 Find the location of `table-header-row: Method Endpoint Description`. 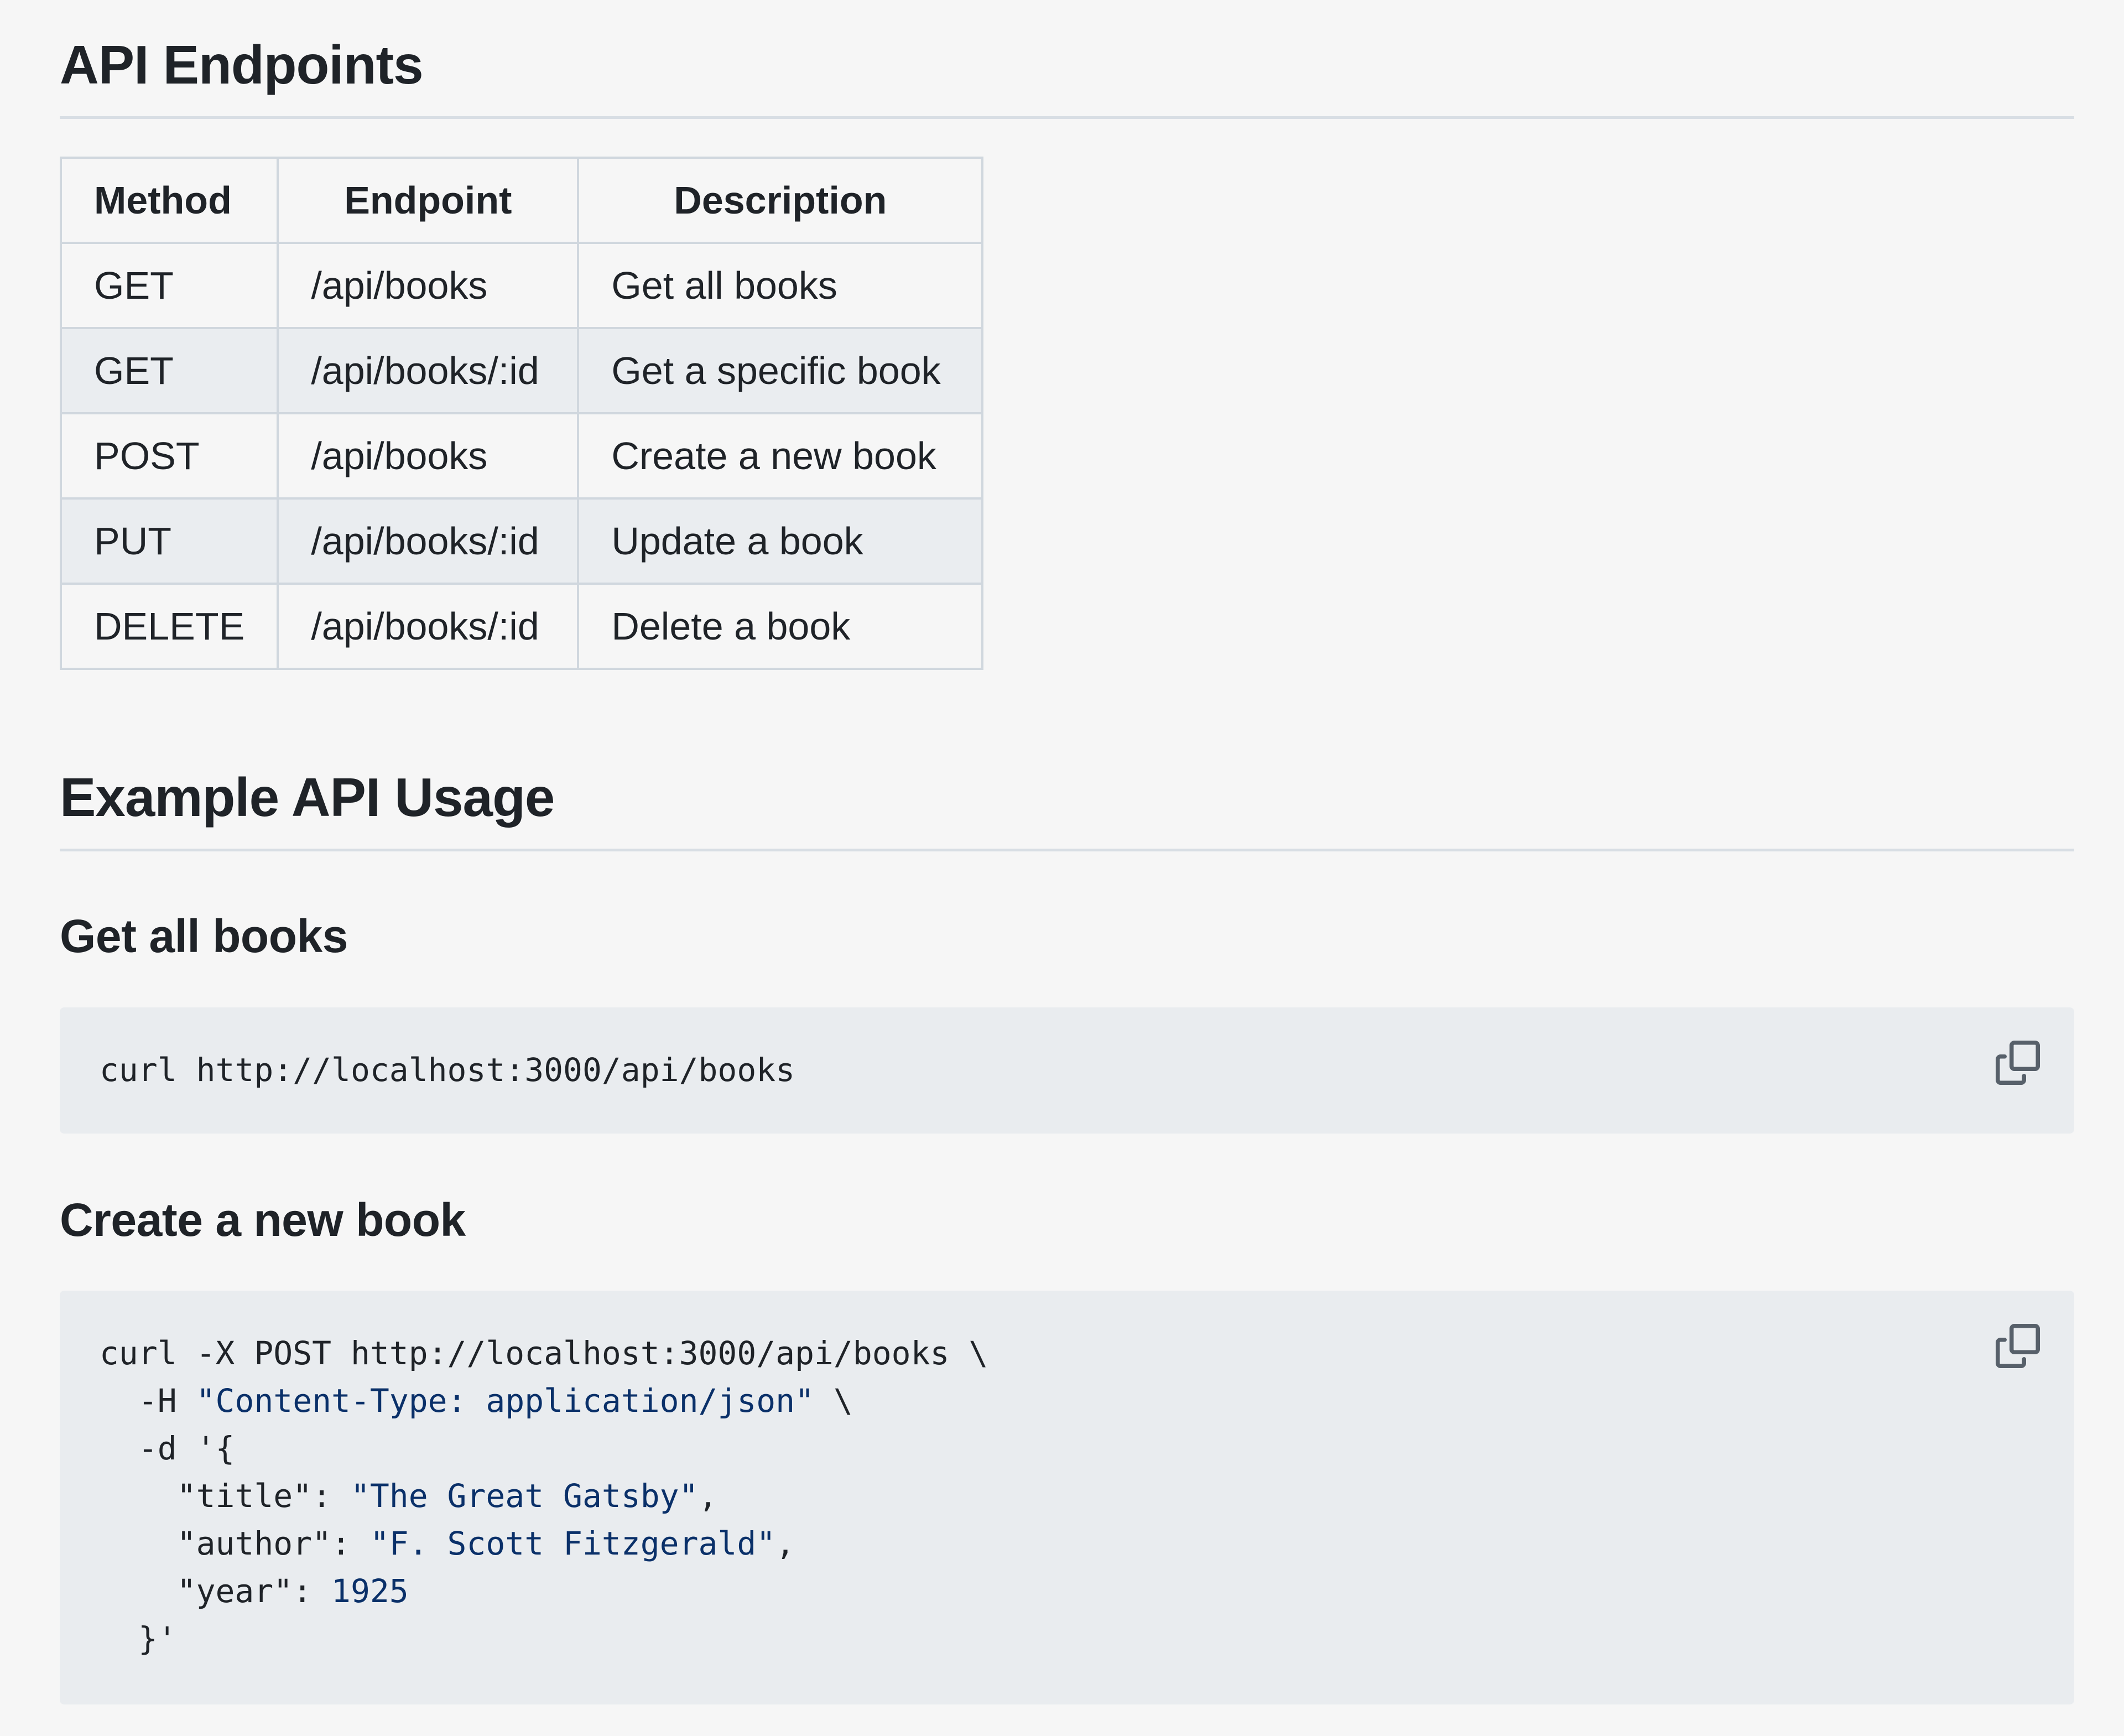

table-header-row: Method Endpoint Description is located at coordinates (521, 200).